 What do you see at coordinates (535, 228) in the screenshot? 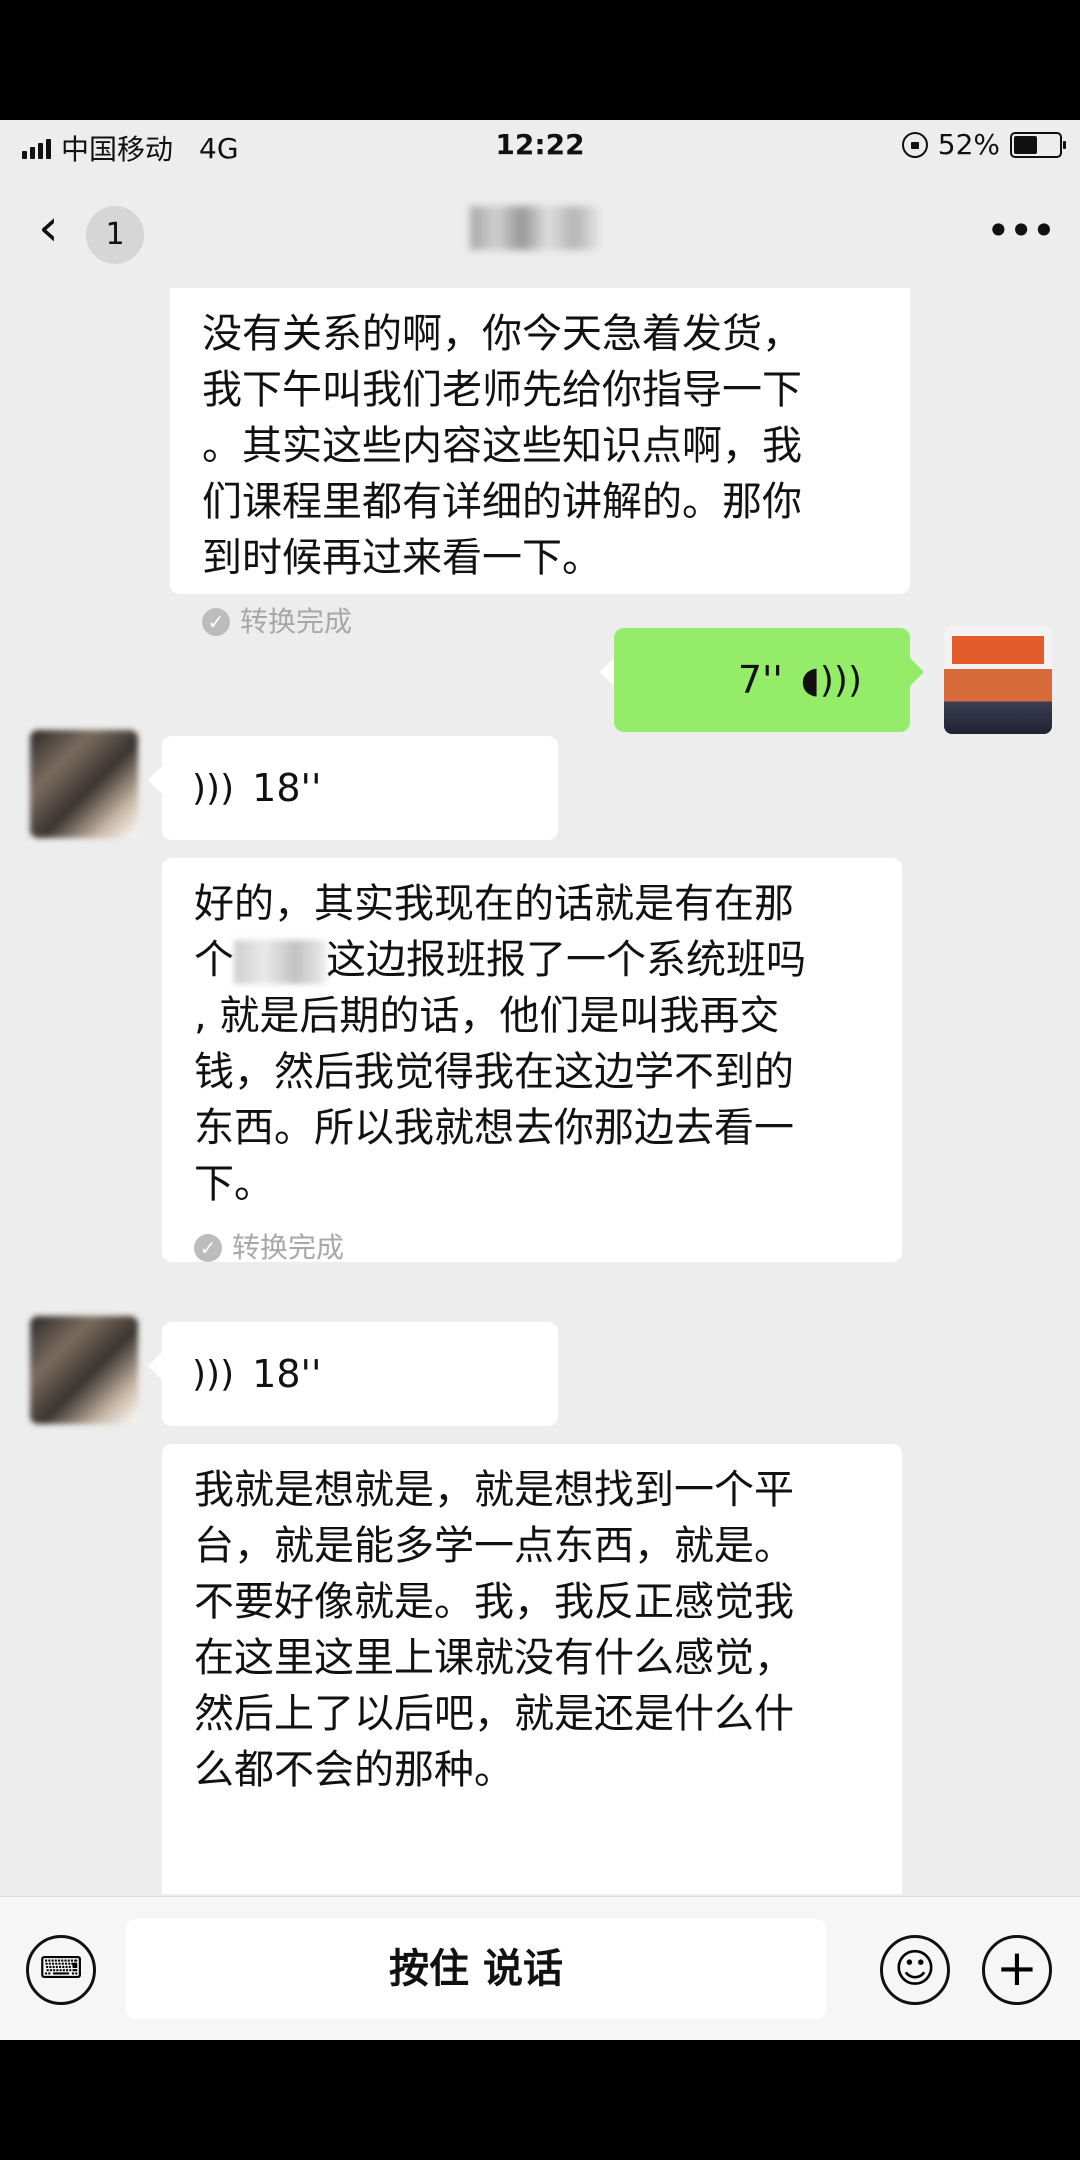
I see `blurred-name-mask` at bounding box center [535, 228].